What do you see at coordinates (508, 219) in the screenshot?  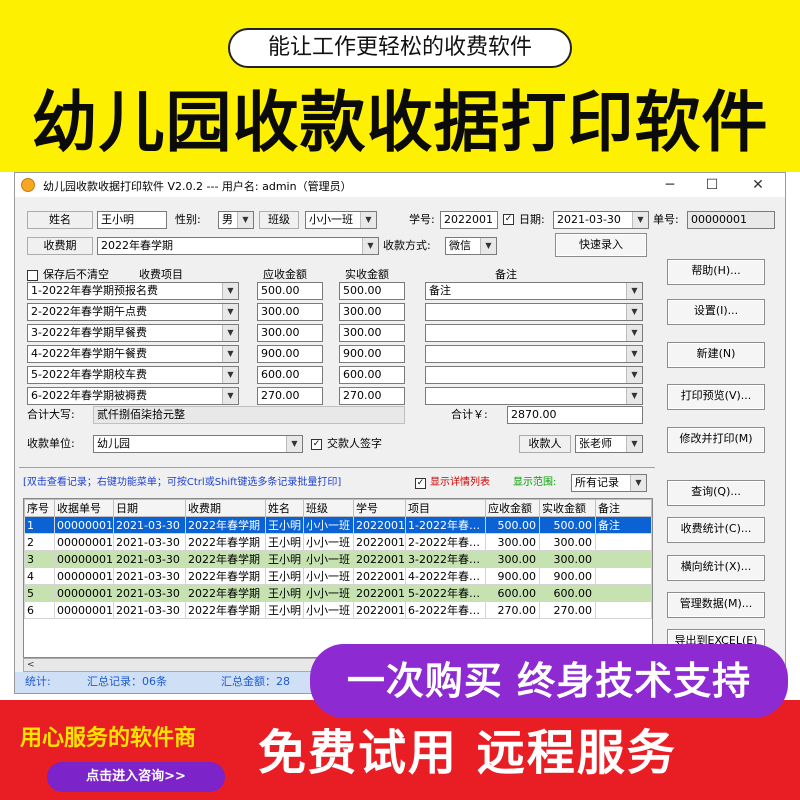 I see `date-checkbox: ✓` at bounding box center [508, 219].